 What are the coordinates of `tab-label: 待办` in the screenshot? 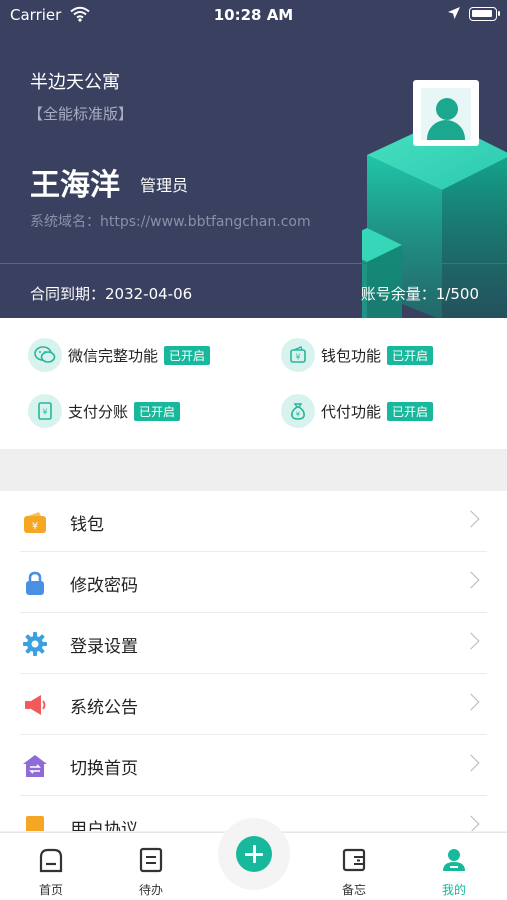 It's located at (150, 890).